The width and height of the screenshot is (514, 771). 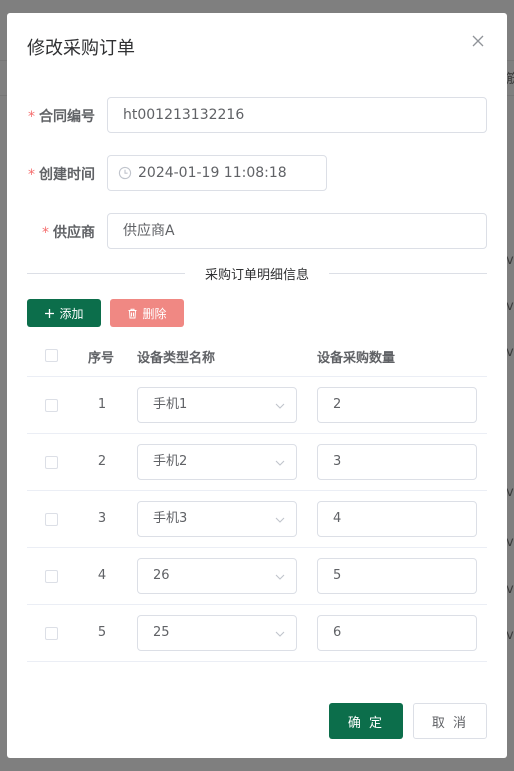 I want to click on section-divider: 采购订单明细信息, so click(x=257, y=273).